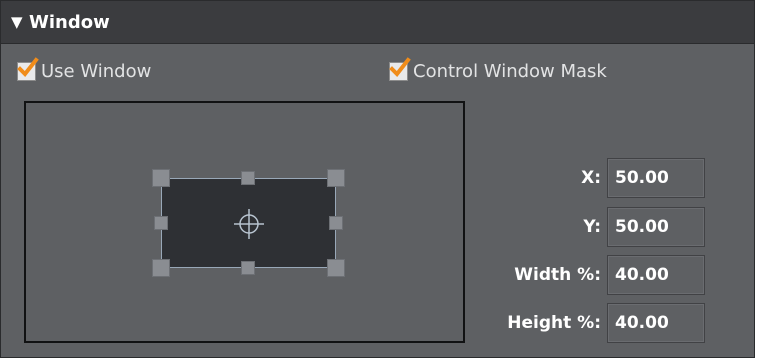  Describe the element at coordinates (161, 178) in the screenshot. I see `resize-handle-top-left` at that location.